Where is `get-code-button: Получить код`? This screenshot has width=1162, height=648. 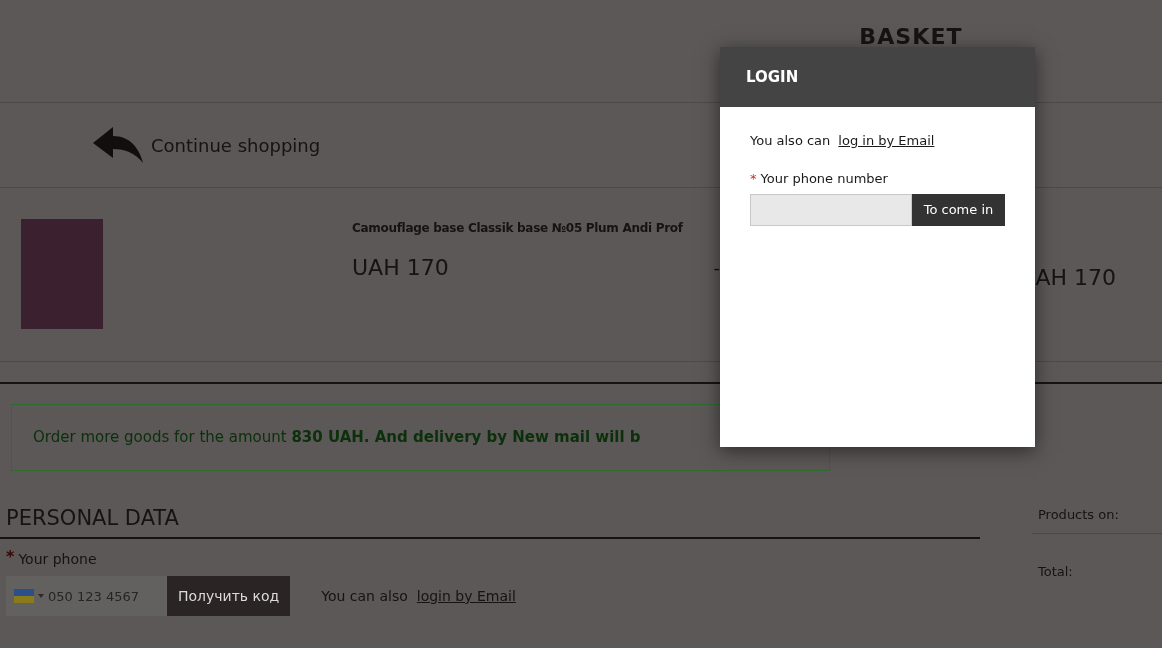 get-code-button: Получить код is located at coordinates (229, 596).